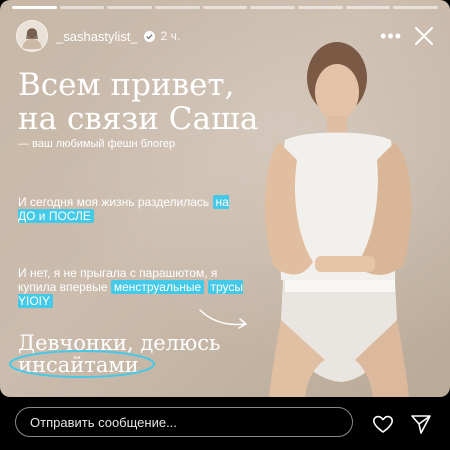  I want to click on story-progress, so click(225, 7).